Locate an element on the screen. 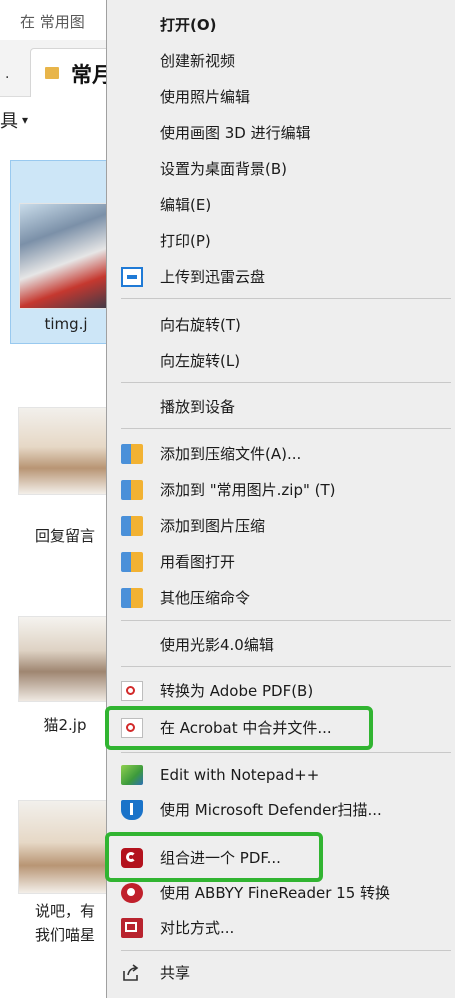 The width and height of the screenshot is (455, 998). menu-item-label: 添加到图片压缩 is located at coordinates (213, 526).